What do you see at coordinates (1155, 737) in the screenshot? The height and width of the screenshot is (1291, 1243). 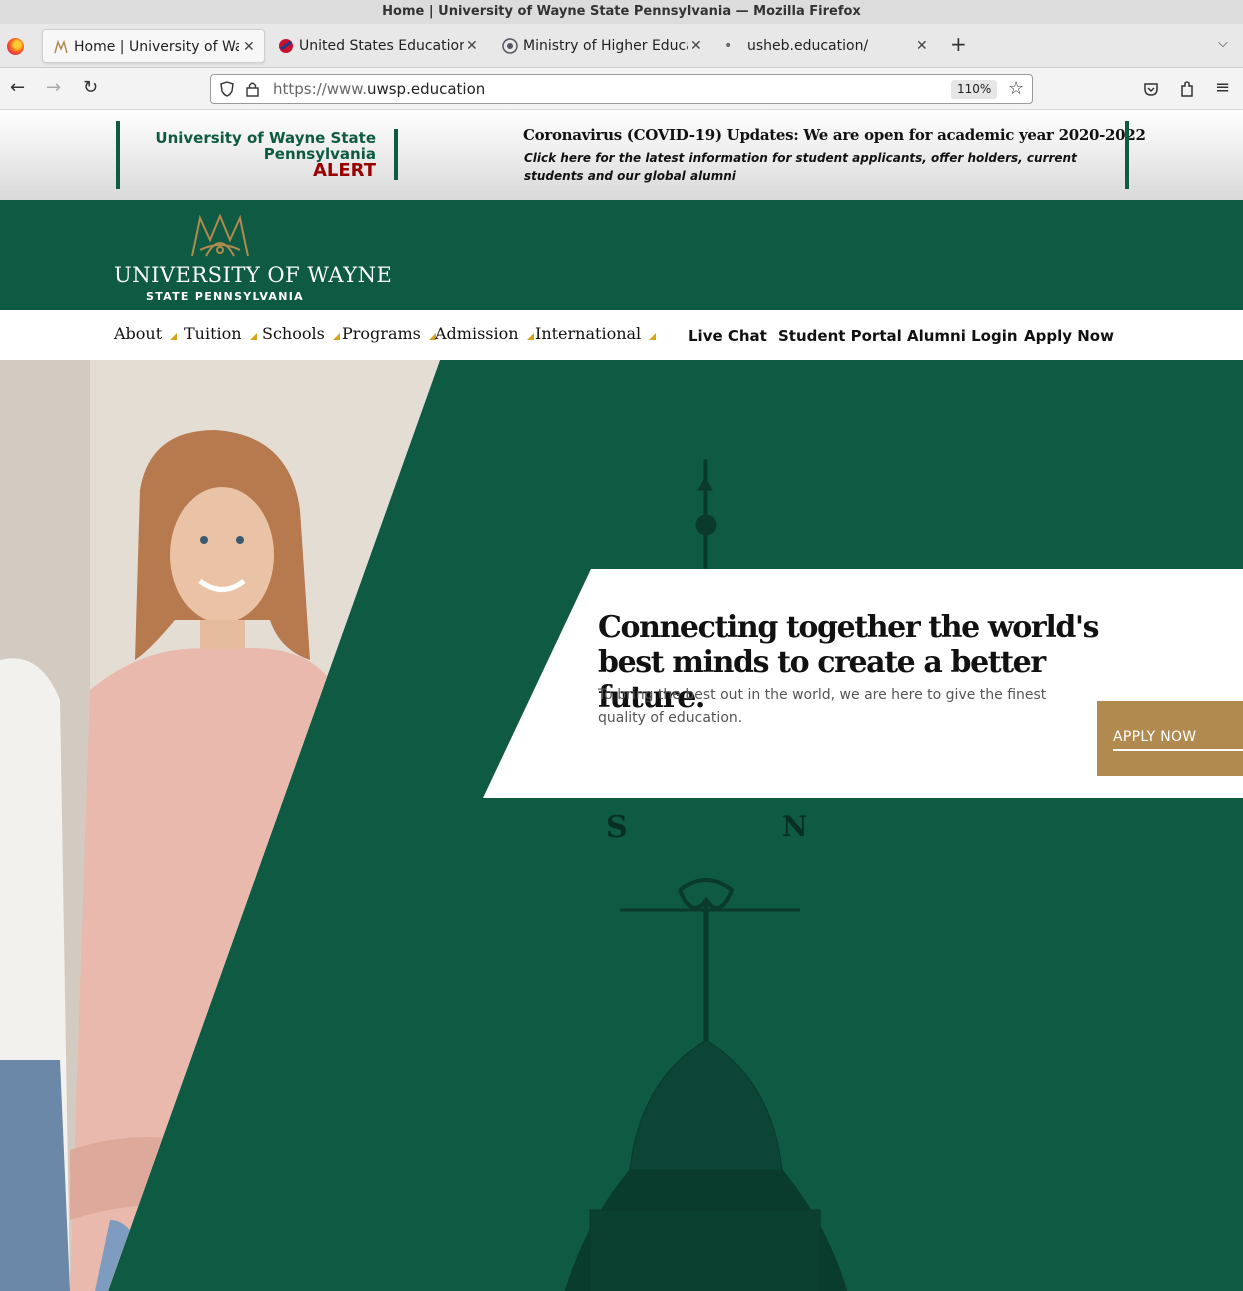 I see `apply-now-label: APPLY NOW` at bounding box center [1155, 737].